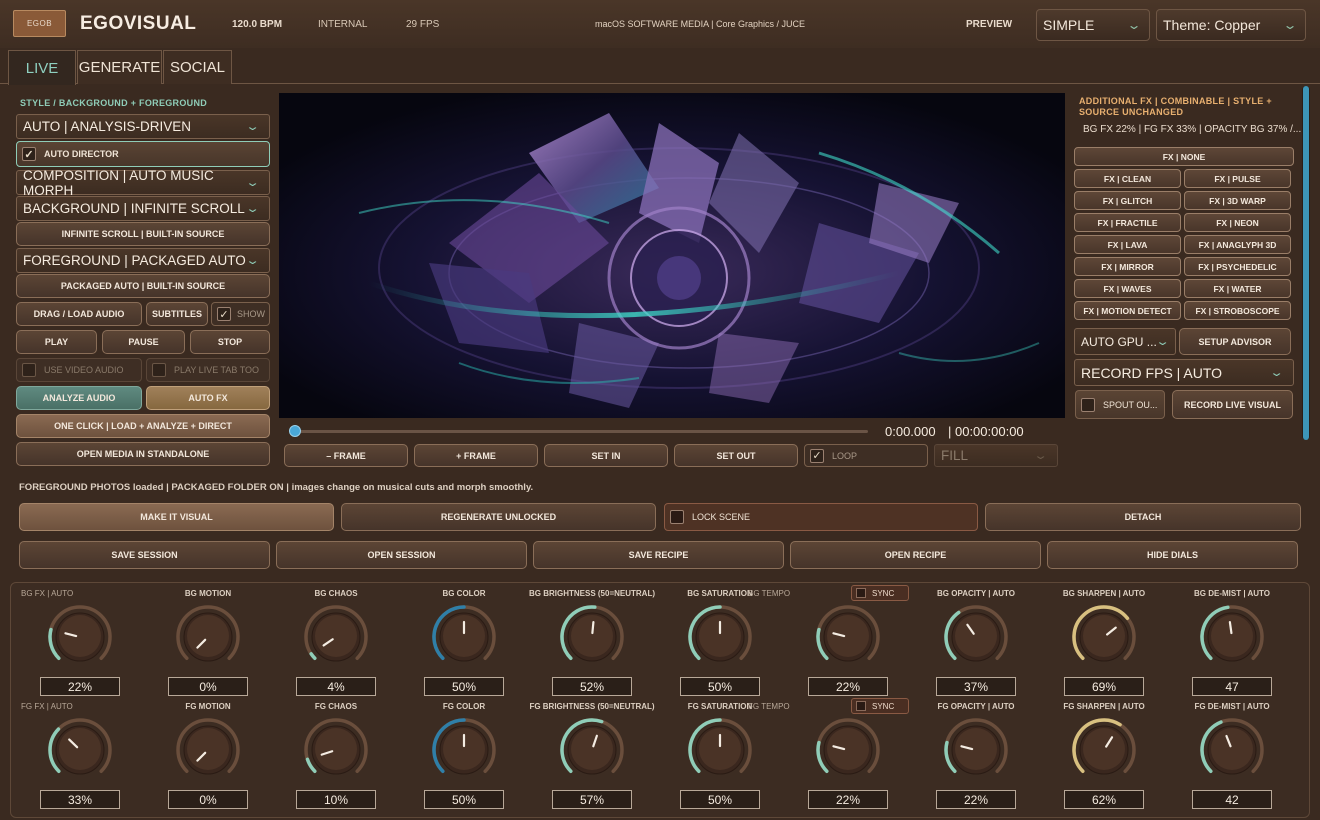 This screenshot has height=820, width=1320. Describe the element at coordinates (821, 517) in the screenshot. I see `lock-scene-toggle: LOCK SCENE` at that location.